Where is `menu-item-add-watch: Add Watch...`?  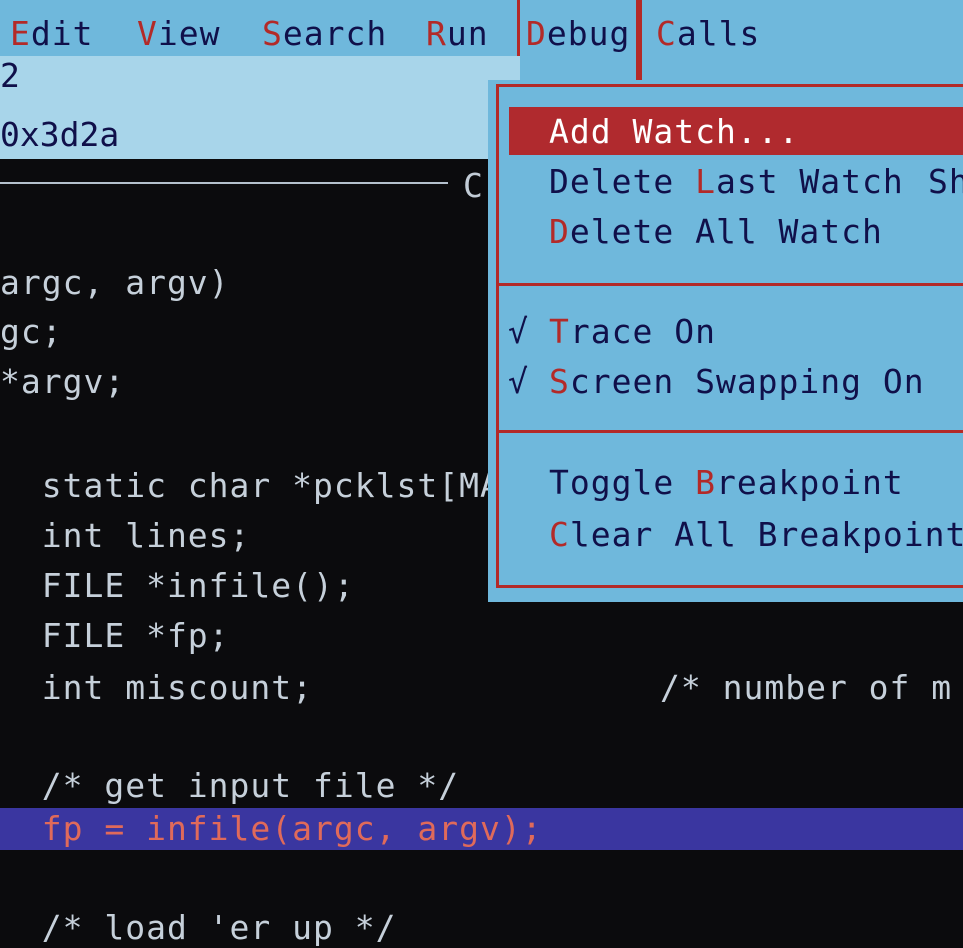
menu-item-add-watch: Add Watch... is located at coordinates (674, 132).